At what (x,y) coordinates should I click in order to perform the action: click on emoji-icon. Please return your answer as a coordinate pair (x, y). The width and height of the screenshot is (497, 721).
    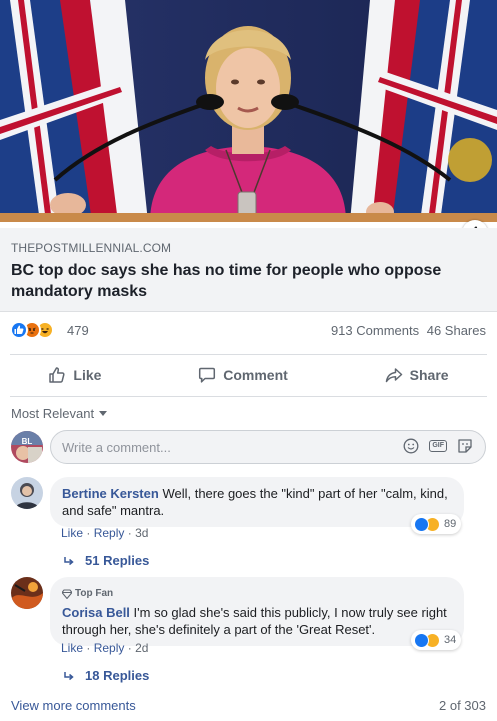
    Looking at the image, I should click on (411, 446).